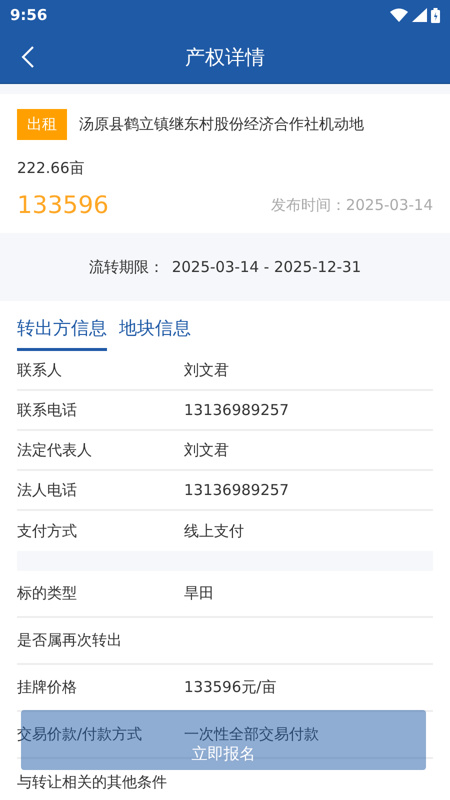  What do you see at coordinates (399, 15) in the screenshot?
I see `wifi-icon` at bounding box center [399, 15].